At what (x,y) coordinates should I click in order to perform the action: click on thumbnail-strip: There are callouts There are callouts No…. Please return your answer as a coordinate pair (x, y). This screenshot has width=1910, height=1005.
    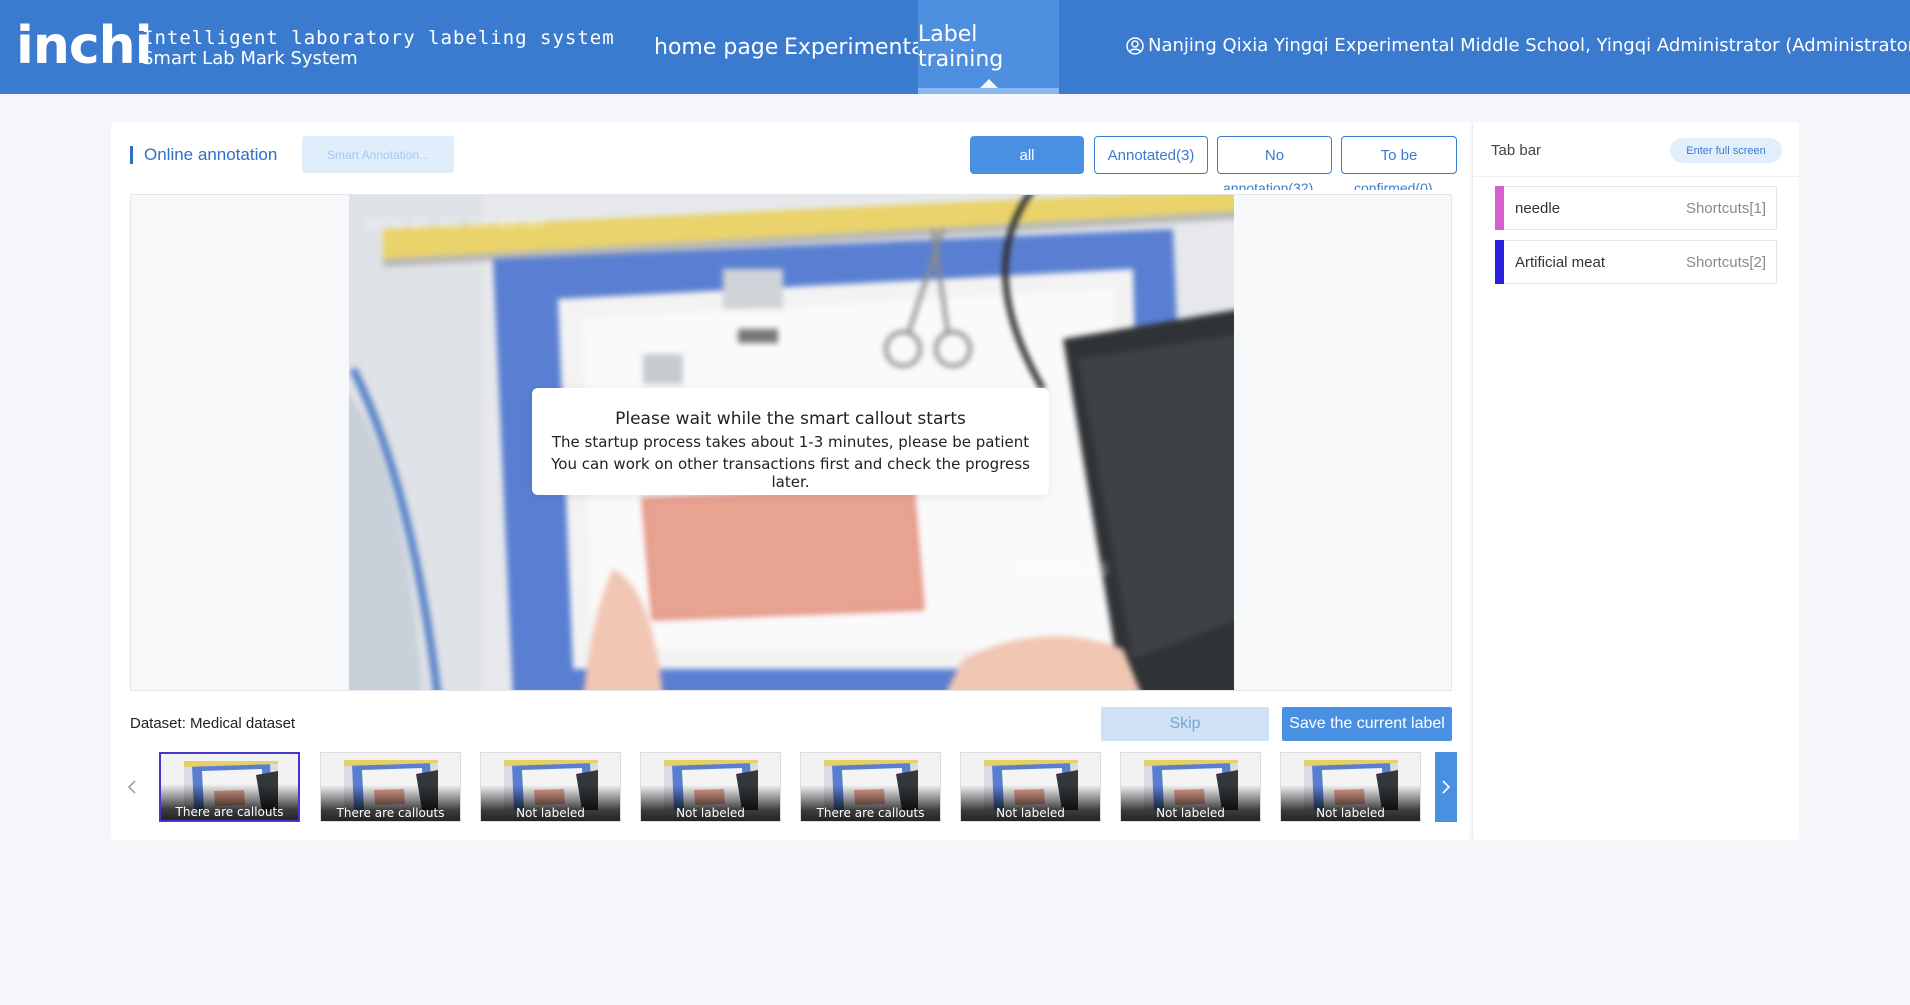
    Looking at the image, I should click on (790, 787).